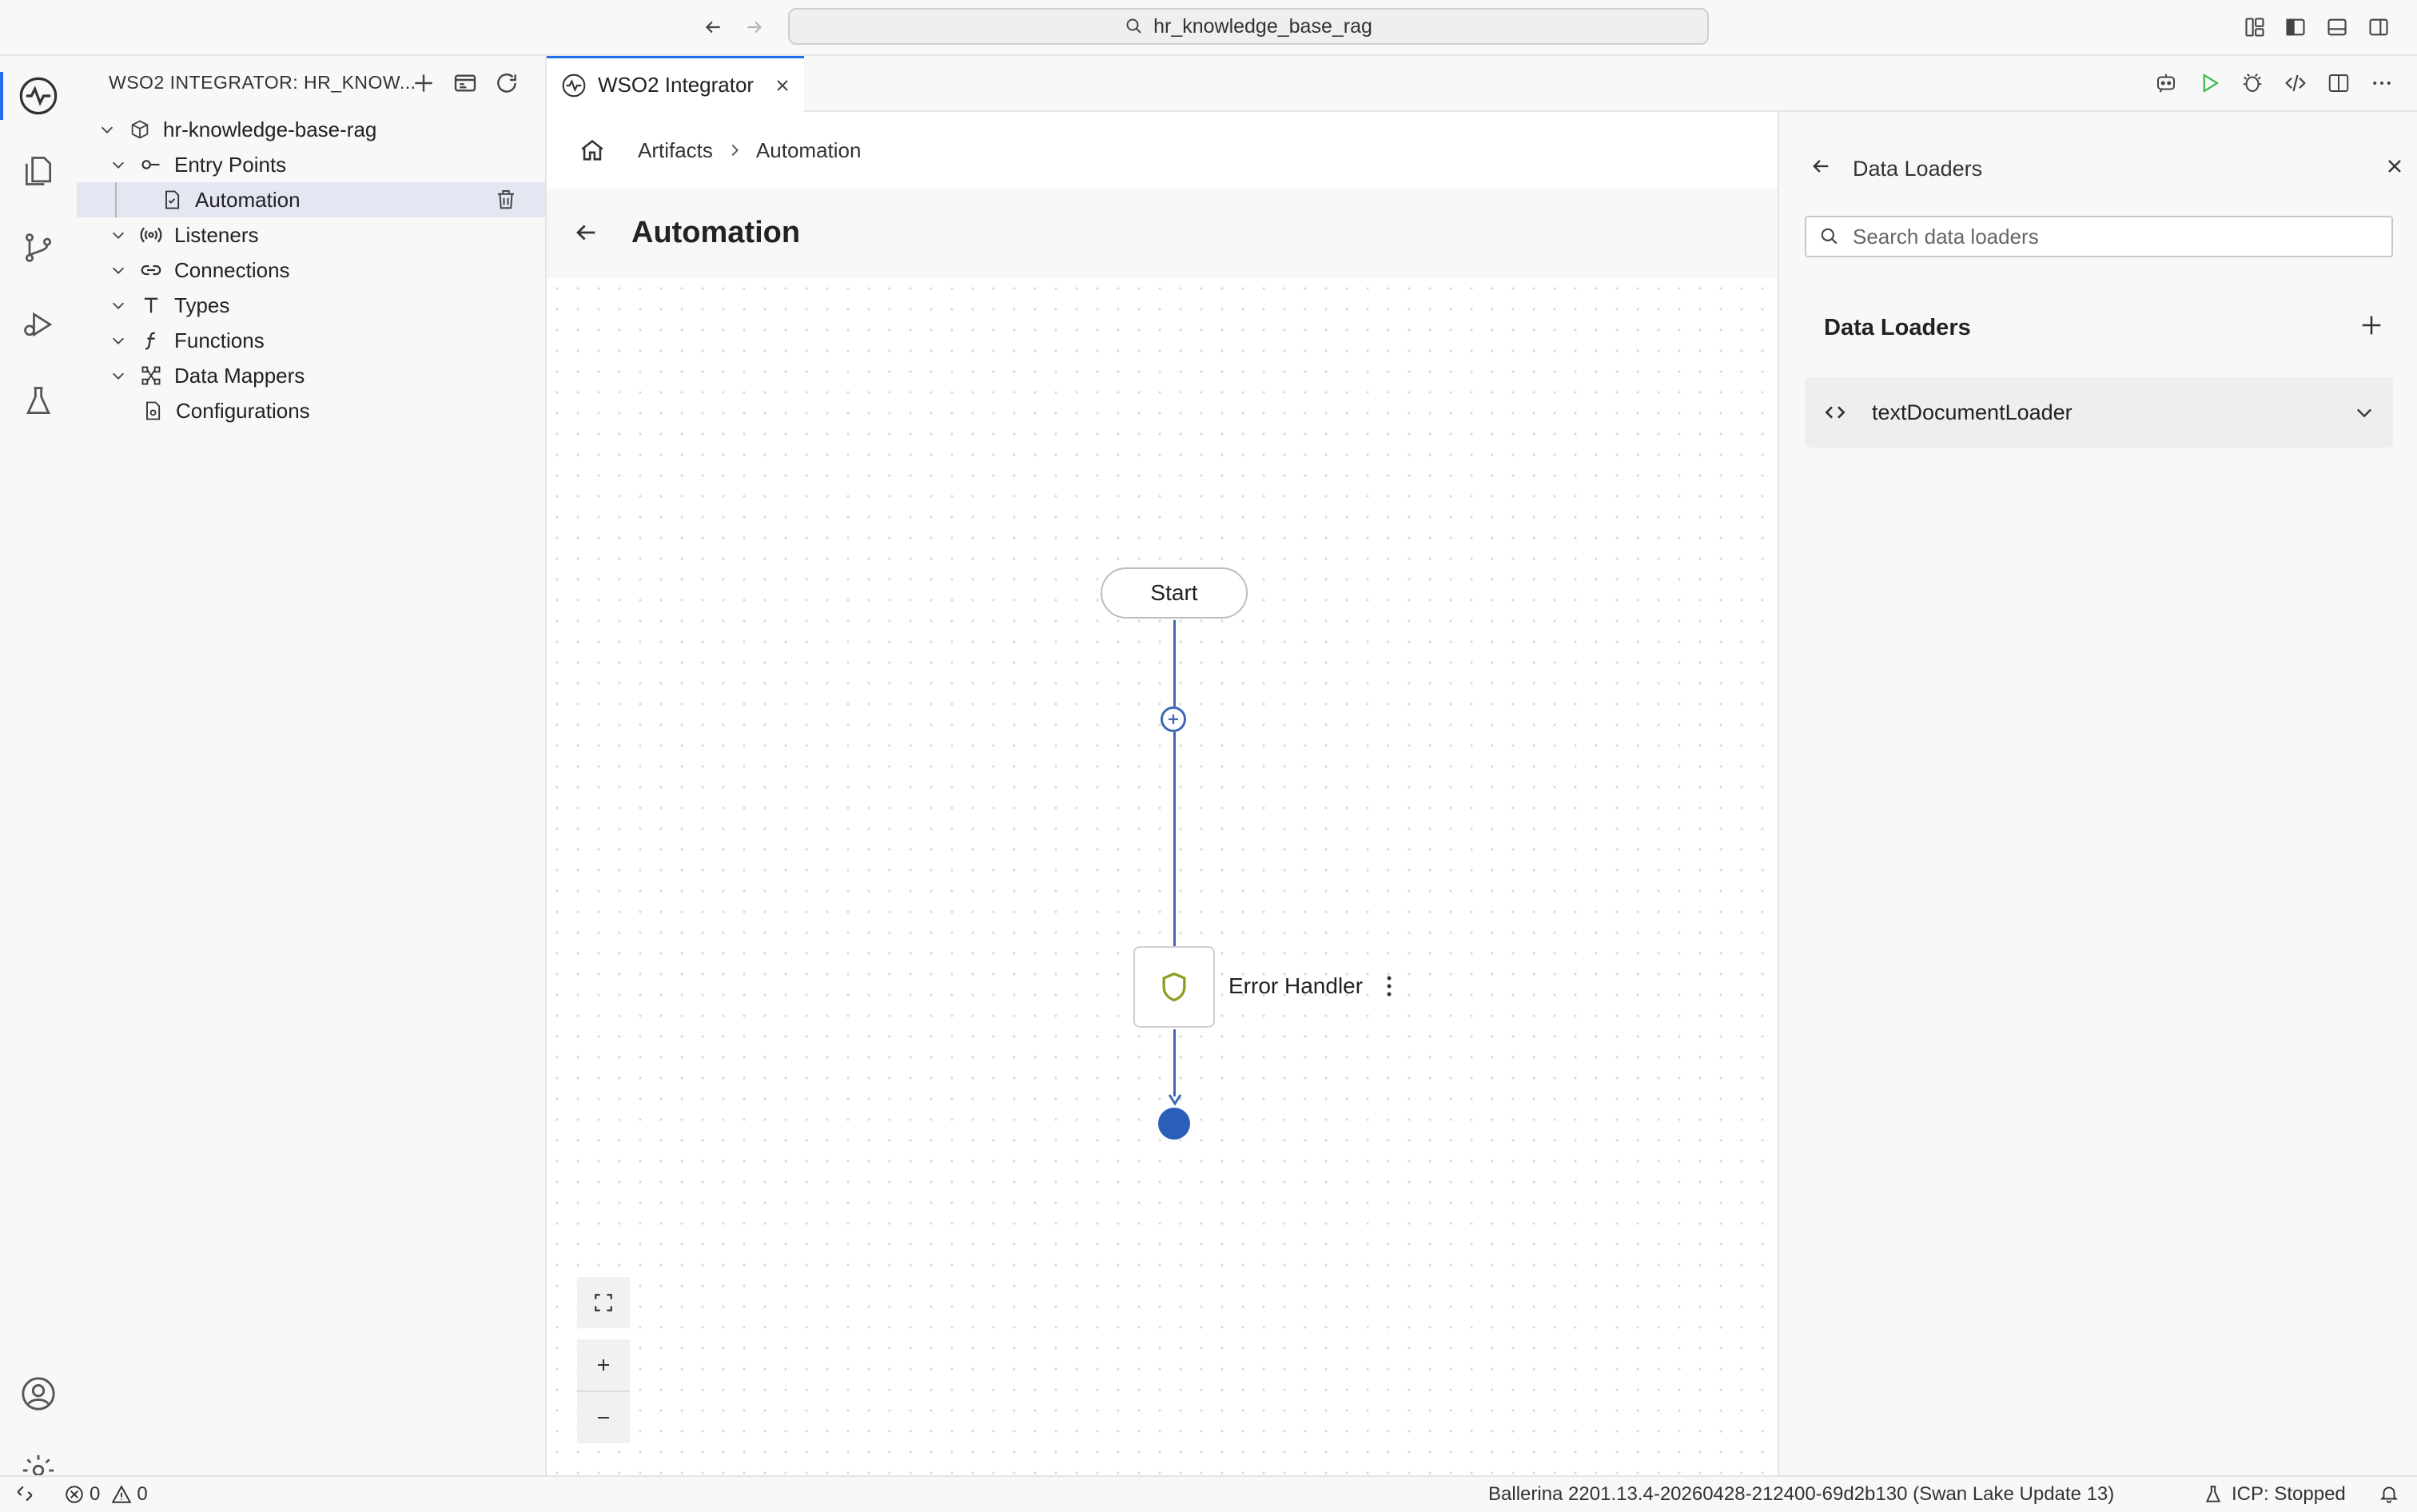 The width and height of the screenshot is (2417, 1512). I want to click on add-icon, so click(423, 83).